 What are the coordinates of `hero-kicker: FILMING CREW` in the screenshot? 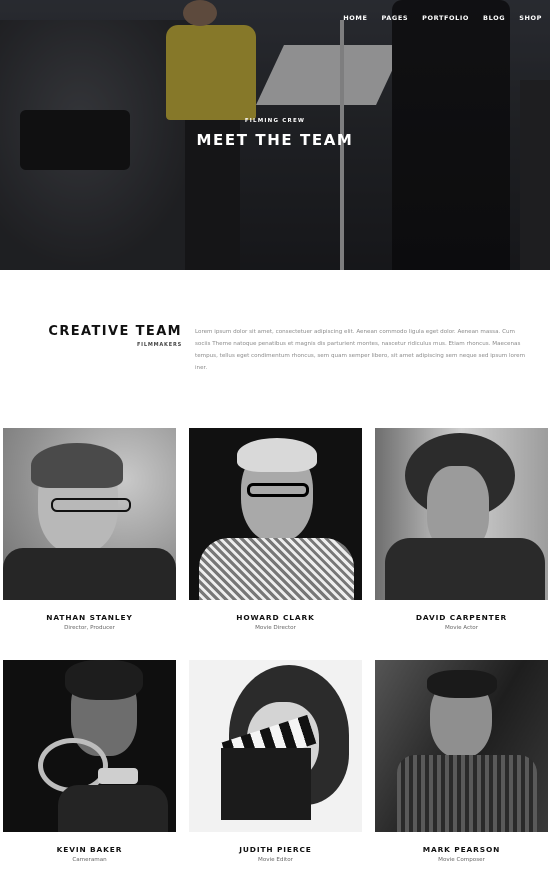 It's located at (275, 121).